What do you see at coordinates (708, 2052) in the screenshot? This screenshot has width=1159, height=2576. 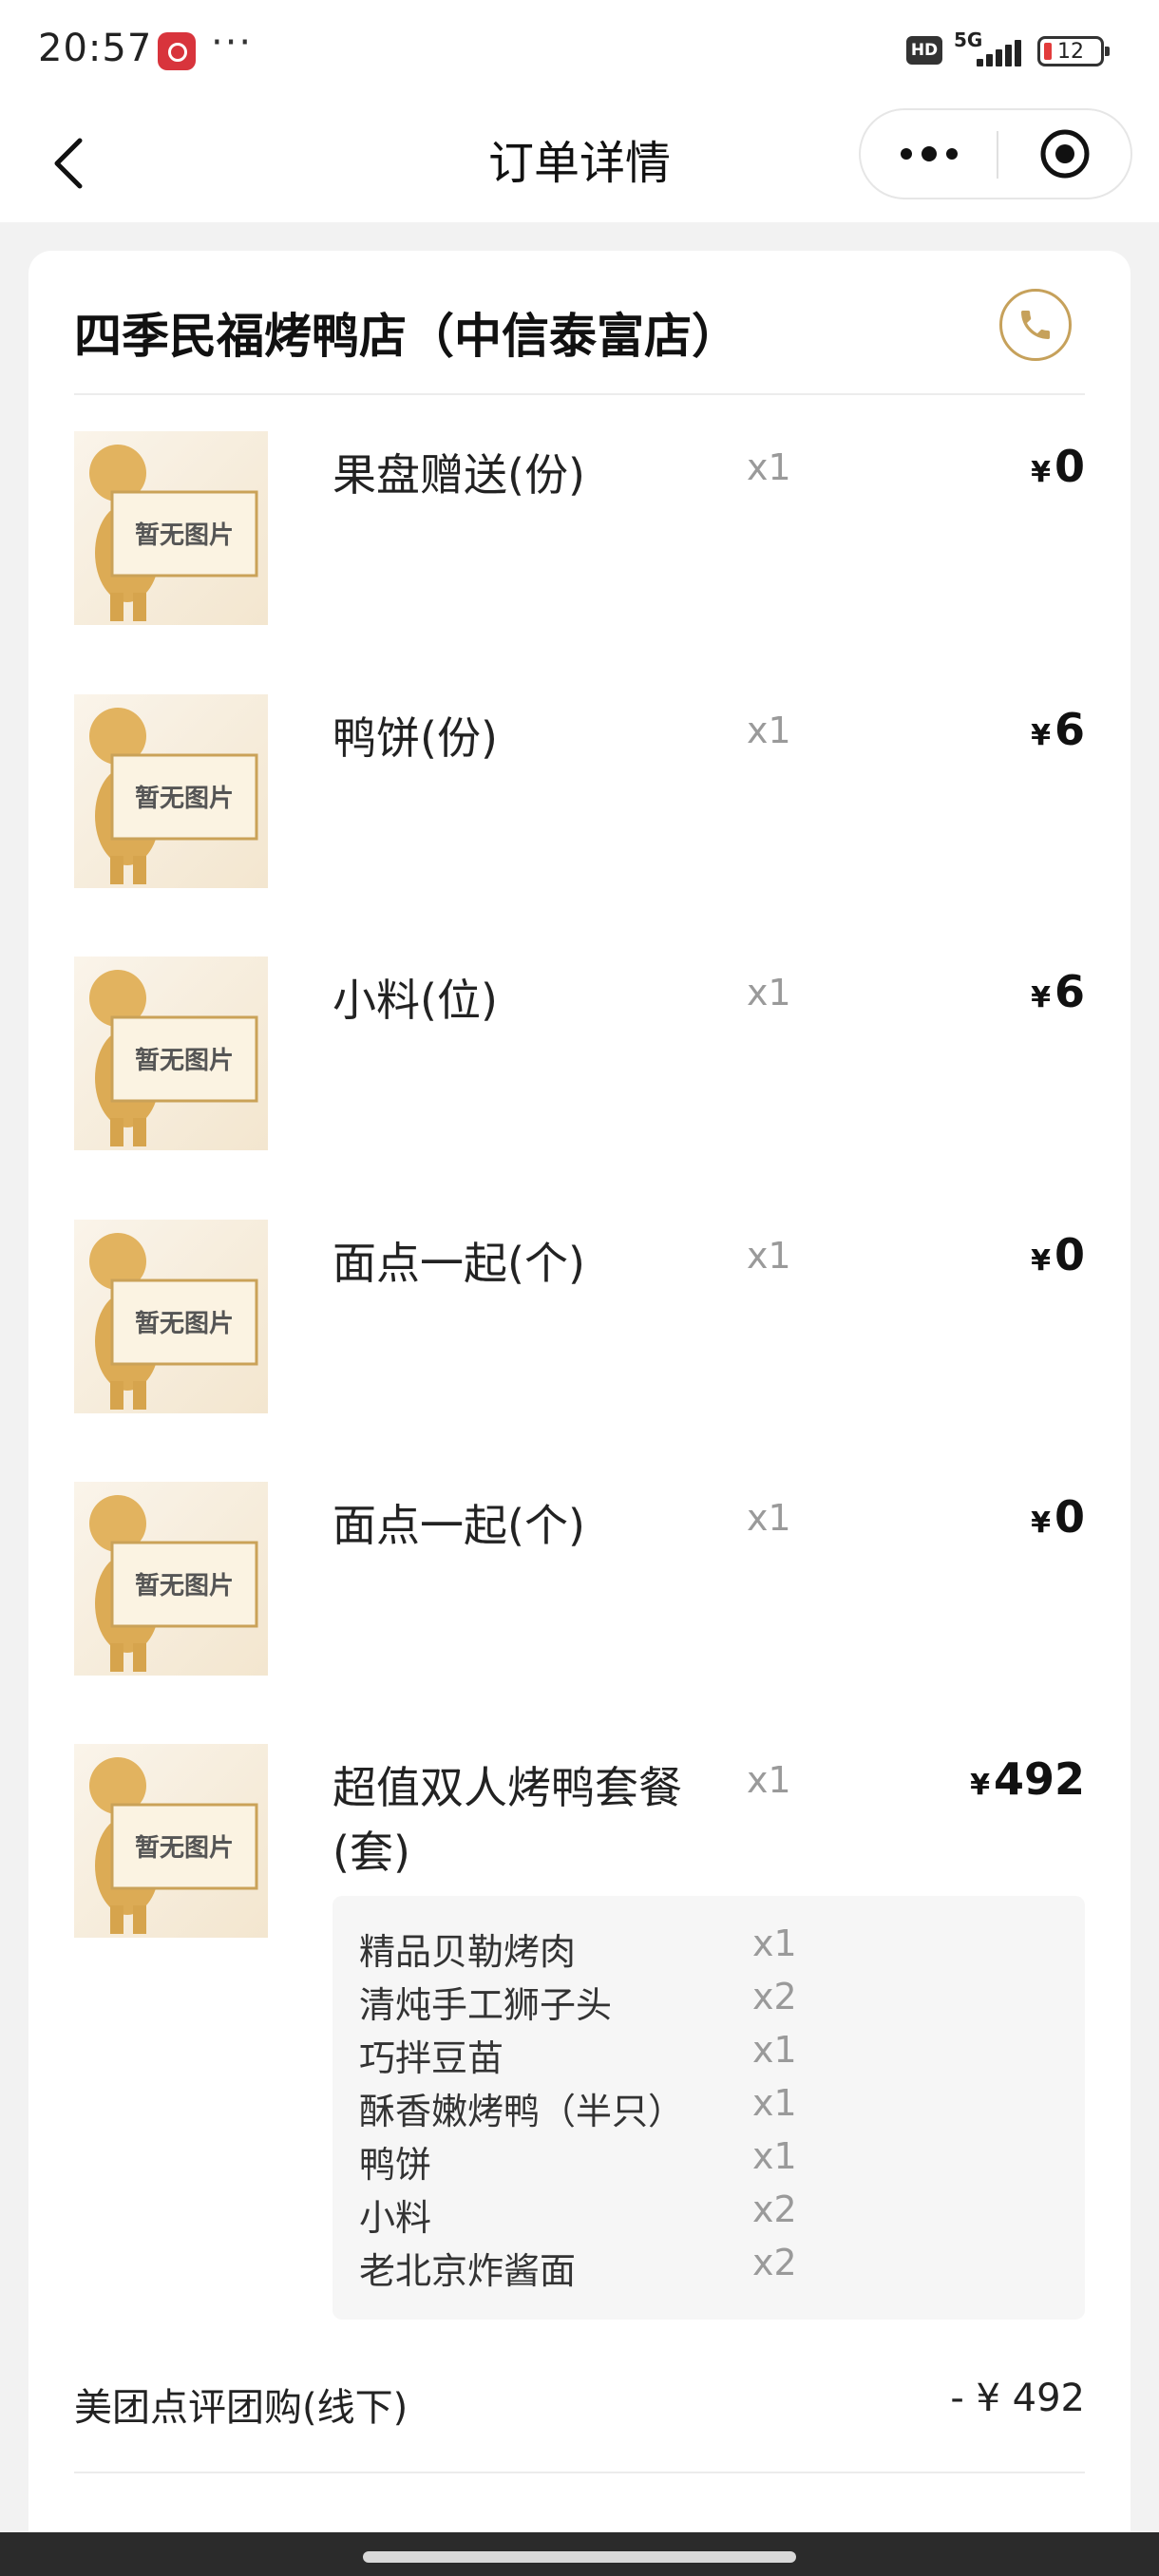 I see `combo-row: 巧拌豆苗 x1` at bounding box center [708, 2052].